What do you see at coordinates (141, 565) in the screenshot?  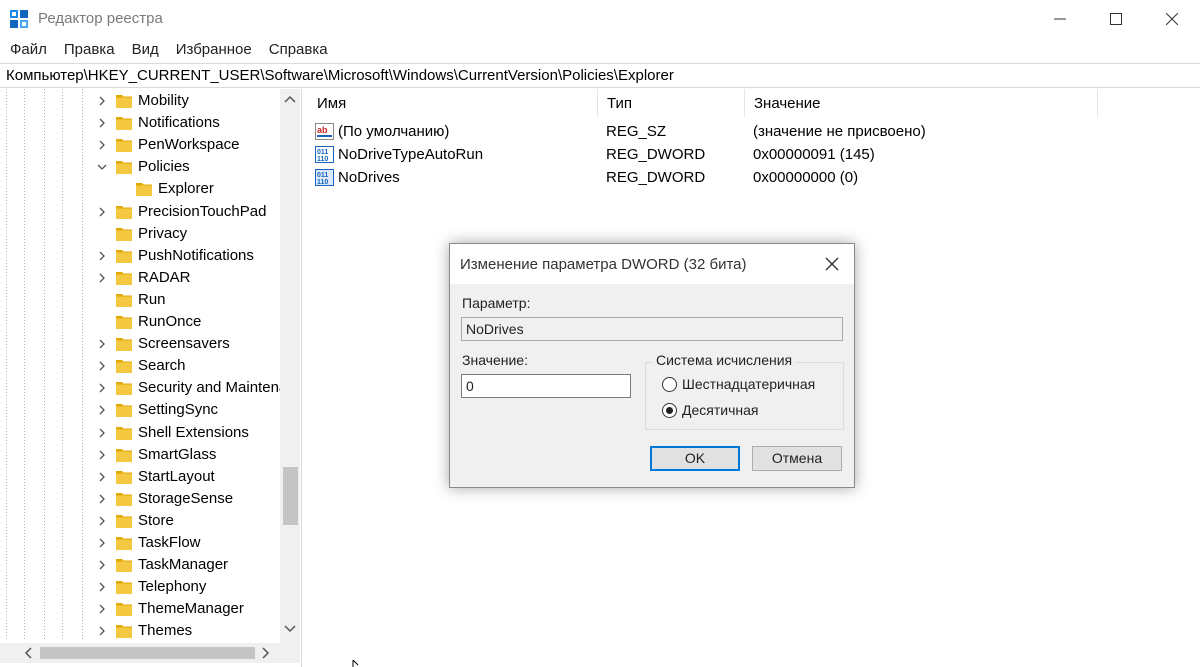 I see `tree-item-taskmanager: TaskManager` at bounding box center [141, 565].